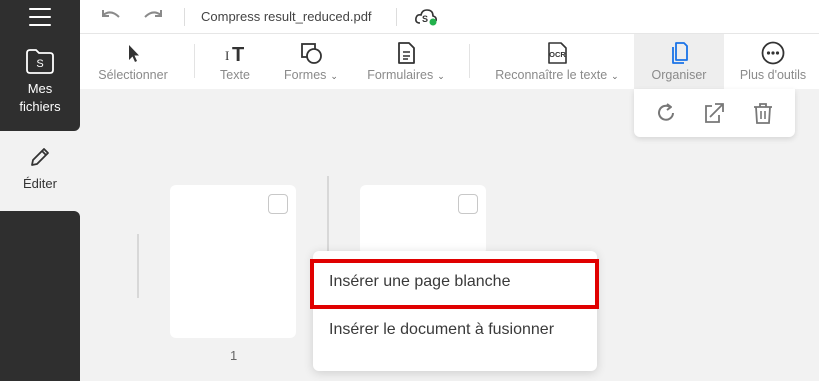 This screenshot has width=819, height=381. Describe the element at coordinates (680, 53) in the screenshot. I see `organize-pages-icon` at that location.